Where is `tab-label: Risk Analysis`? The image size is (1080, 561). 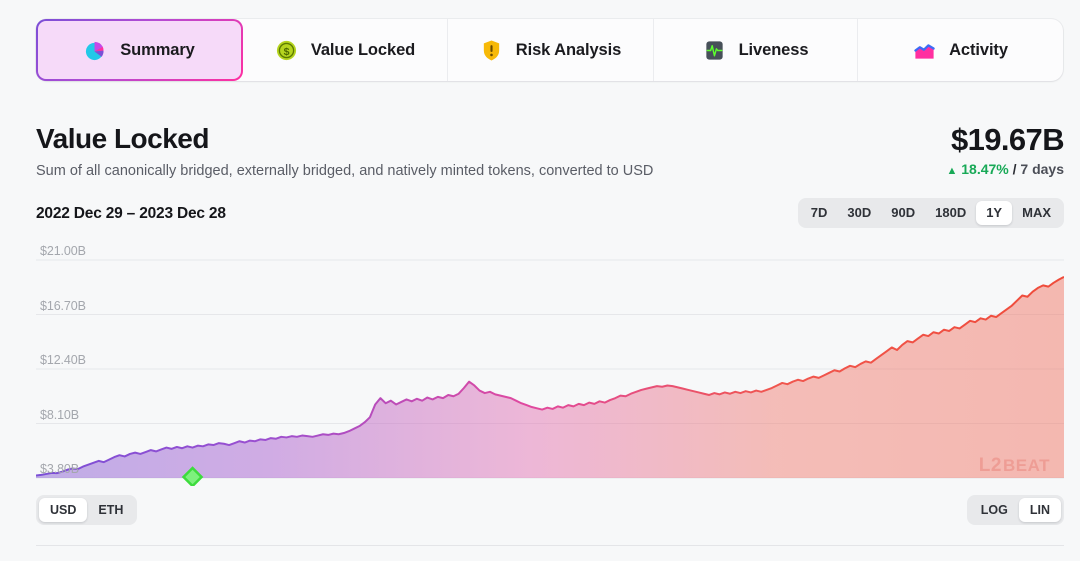
tab-label: Risk Analysis is located at coordinates (568, 49).